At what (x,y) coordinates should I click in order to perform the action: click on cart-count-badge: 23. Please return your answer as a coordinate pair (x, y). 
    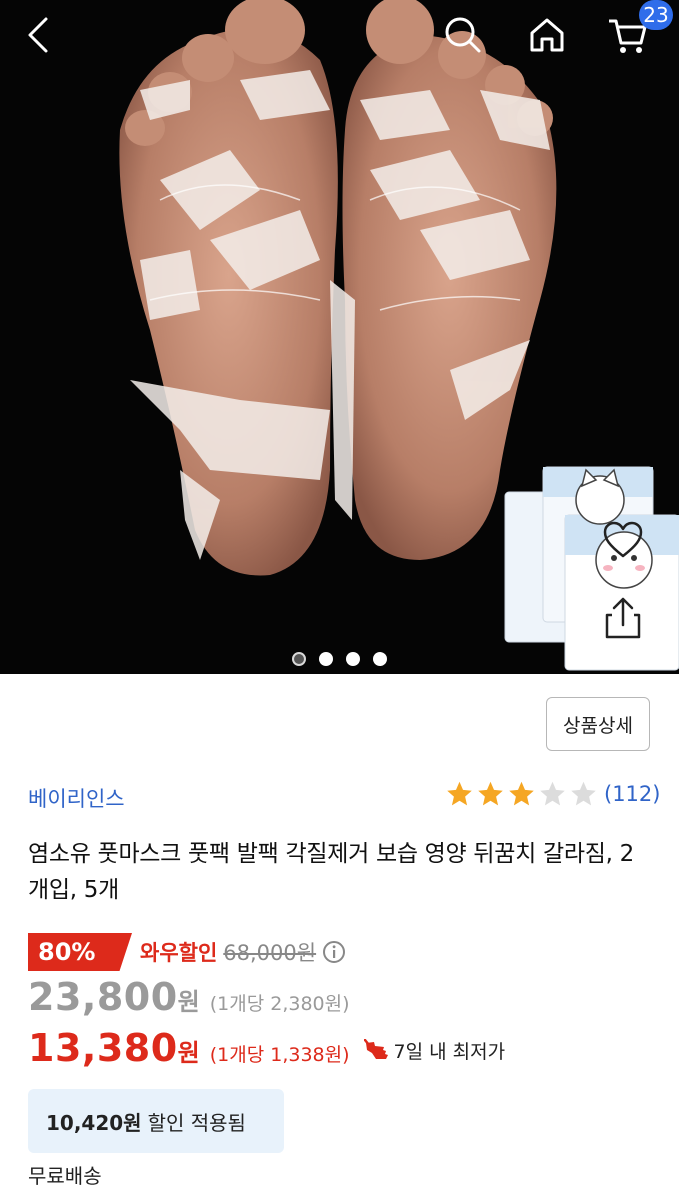
    Looking at the image, I should click on (656, 15).